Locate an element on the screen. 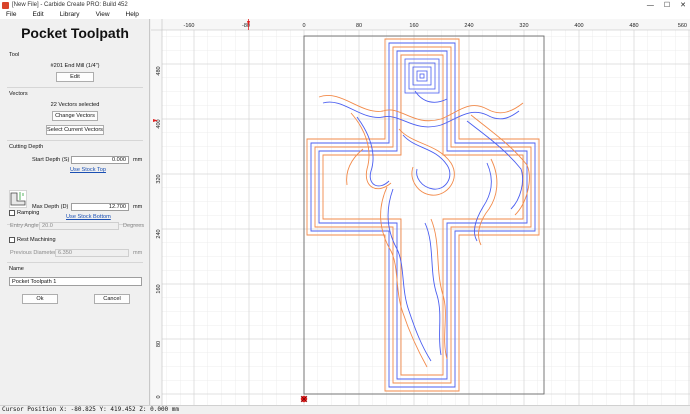  menu-view-label: View is located at coordinates (102, 14).